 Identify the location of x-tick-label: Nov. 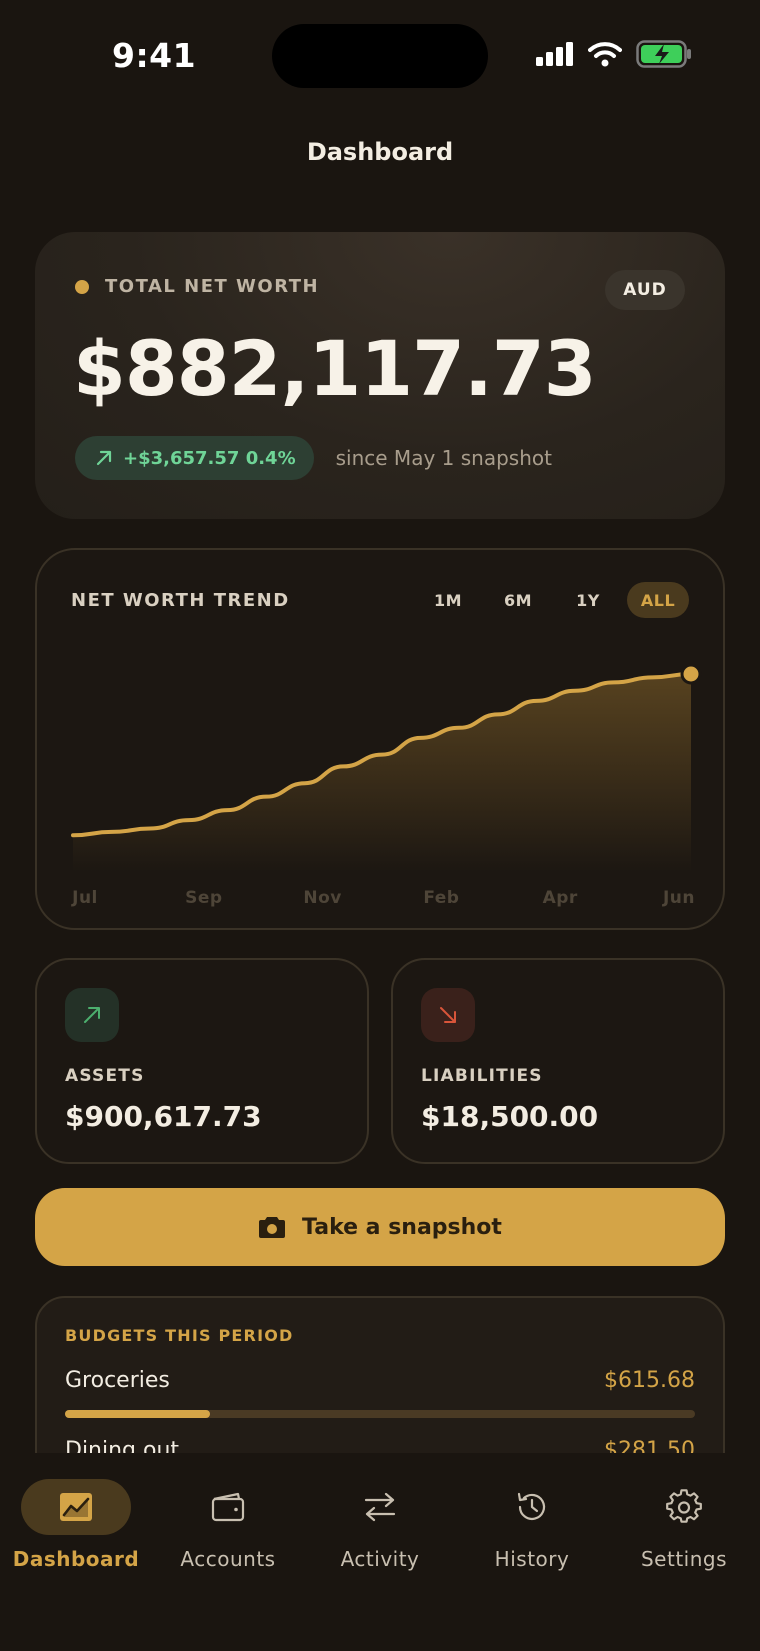
(322, 898).